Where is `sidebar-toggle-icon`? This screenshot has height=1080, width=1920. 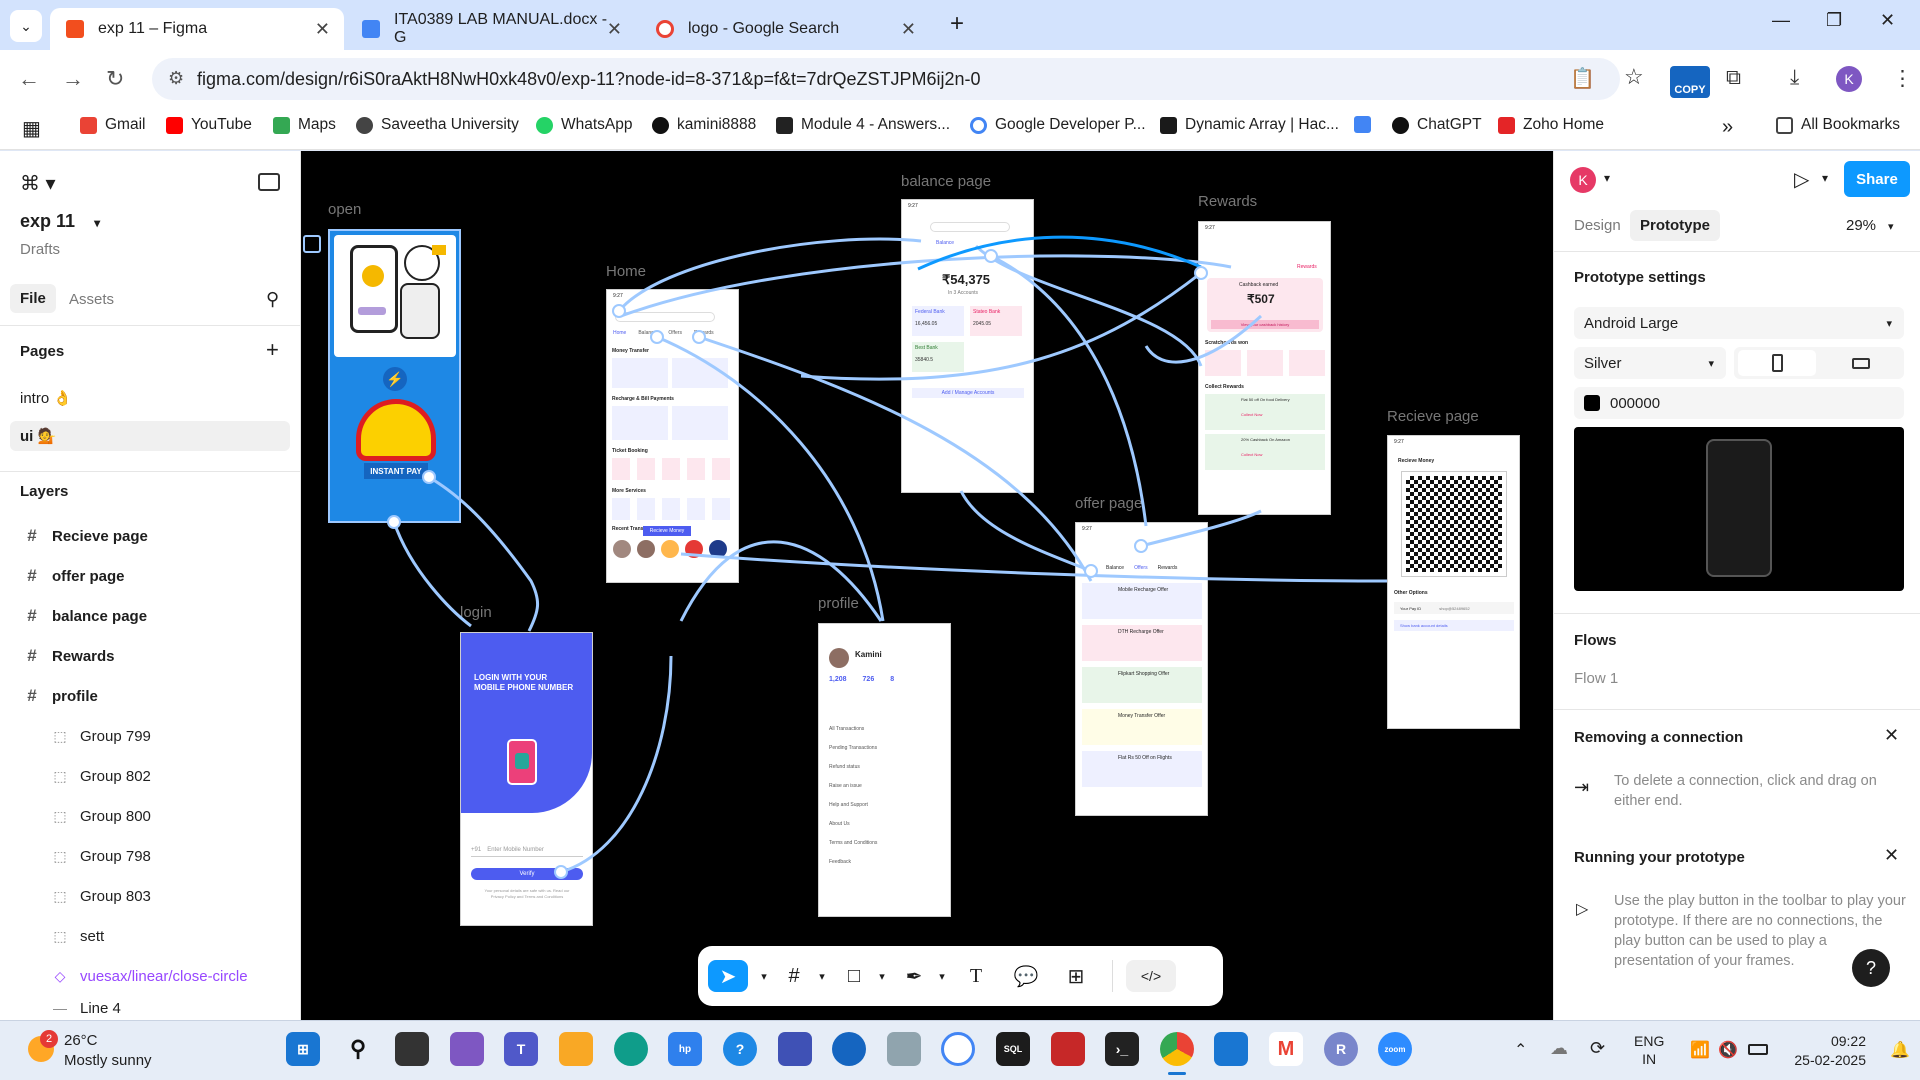
sidebar-toggle-icon is located at coordinates (269, 182).